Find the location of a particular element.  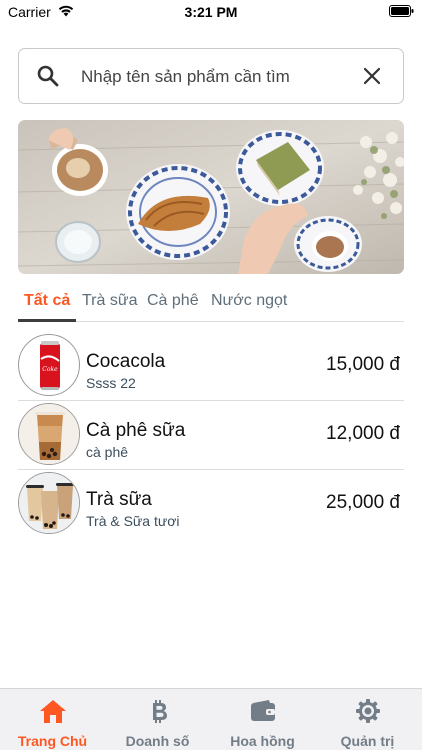

coffee-cup-icon is located at coordinates (49, 434).